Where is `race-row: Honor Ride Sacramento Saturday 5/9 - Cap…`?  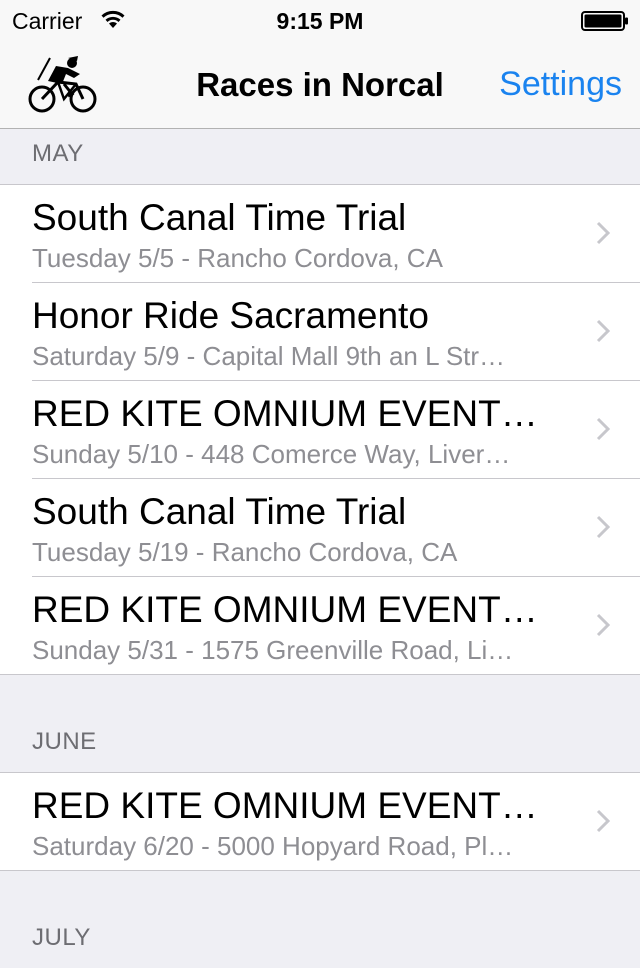 race-row: Honor Ride Sacramento Saturday 5/9 - Cap… is located at coordinates (320, 331).